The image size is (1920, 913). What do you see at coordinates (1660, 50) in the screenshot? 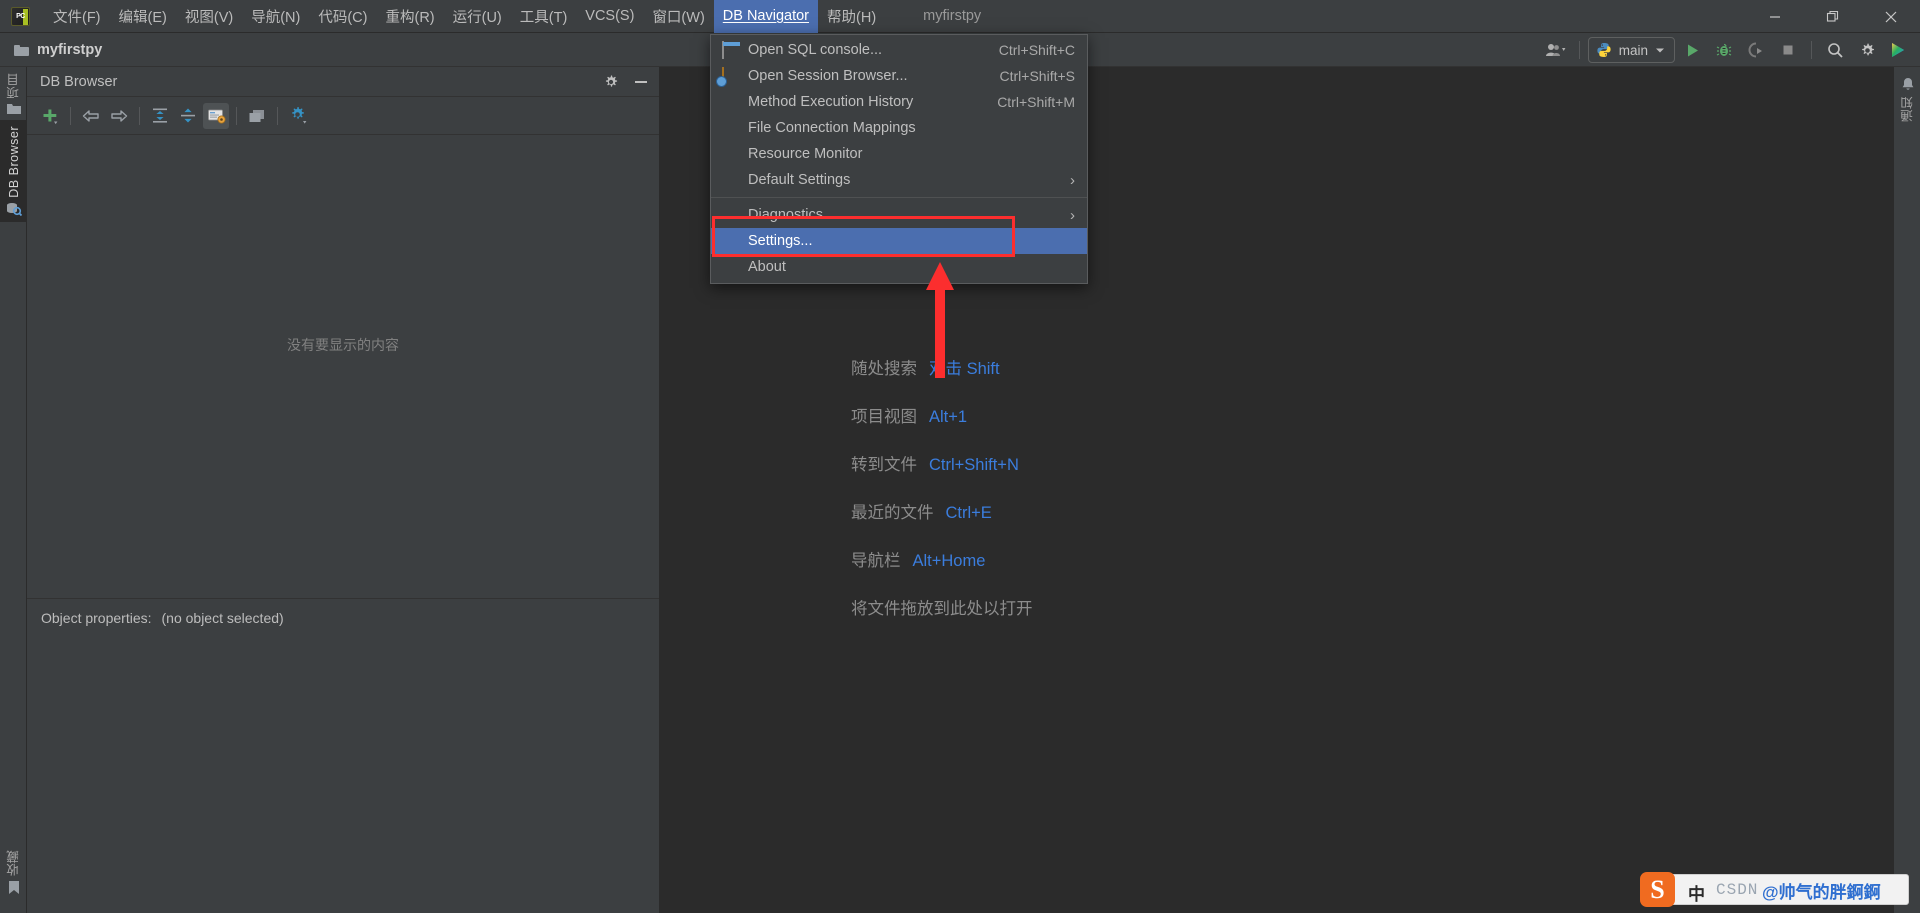
I see `chevron-down-icon` at bounding box center [1660, 50].